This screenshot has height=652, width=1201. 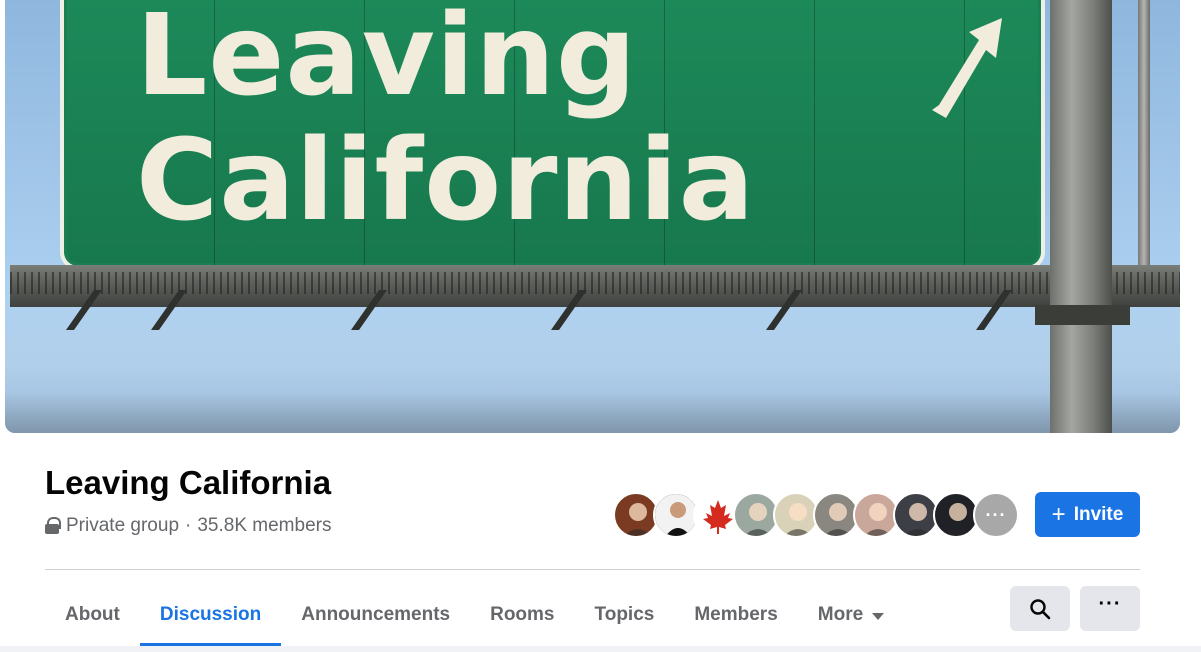 I want to click on member-avatars: ···, so click(x=816, y=515).